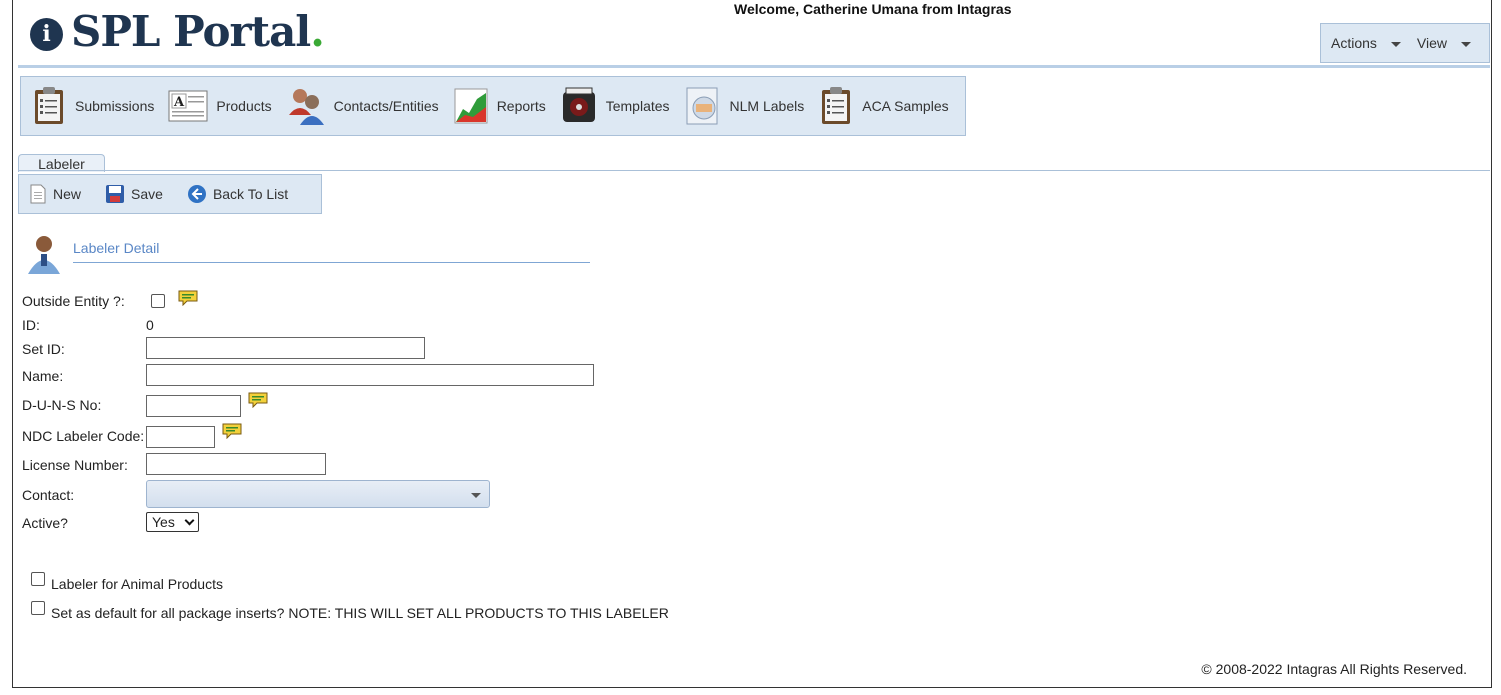 The image size is (1501, 695). Describe the element at coordinates (115, 194) in the screenshot. I see `floppy-disk-icon` at that location.